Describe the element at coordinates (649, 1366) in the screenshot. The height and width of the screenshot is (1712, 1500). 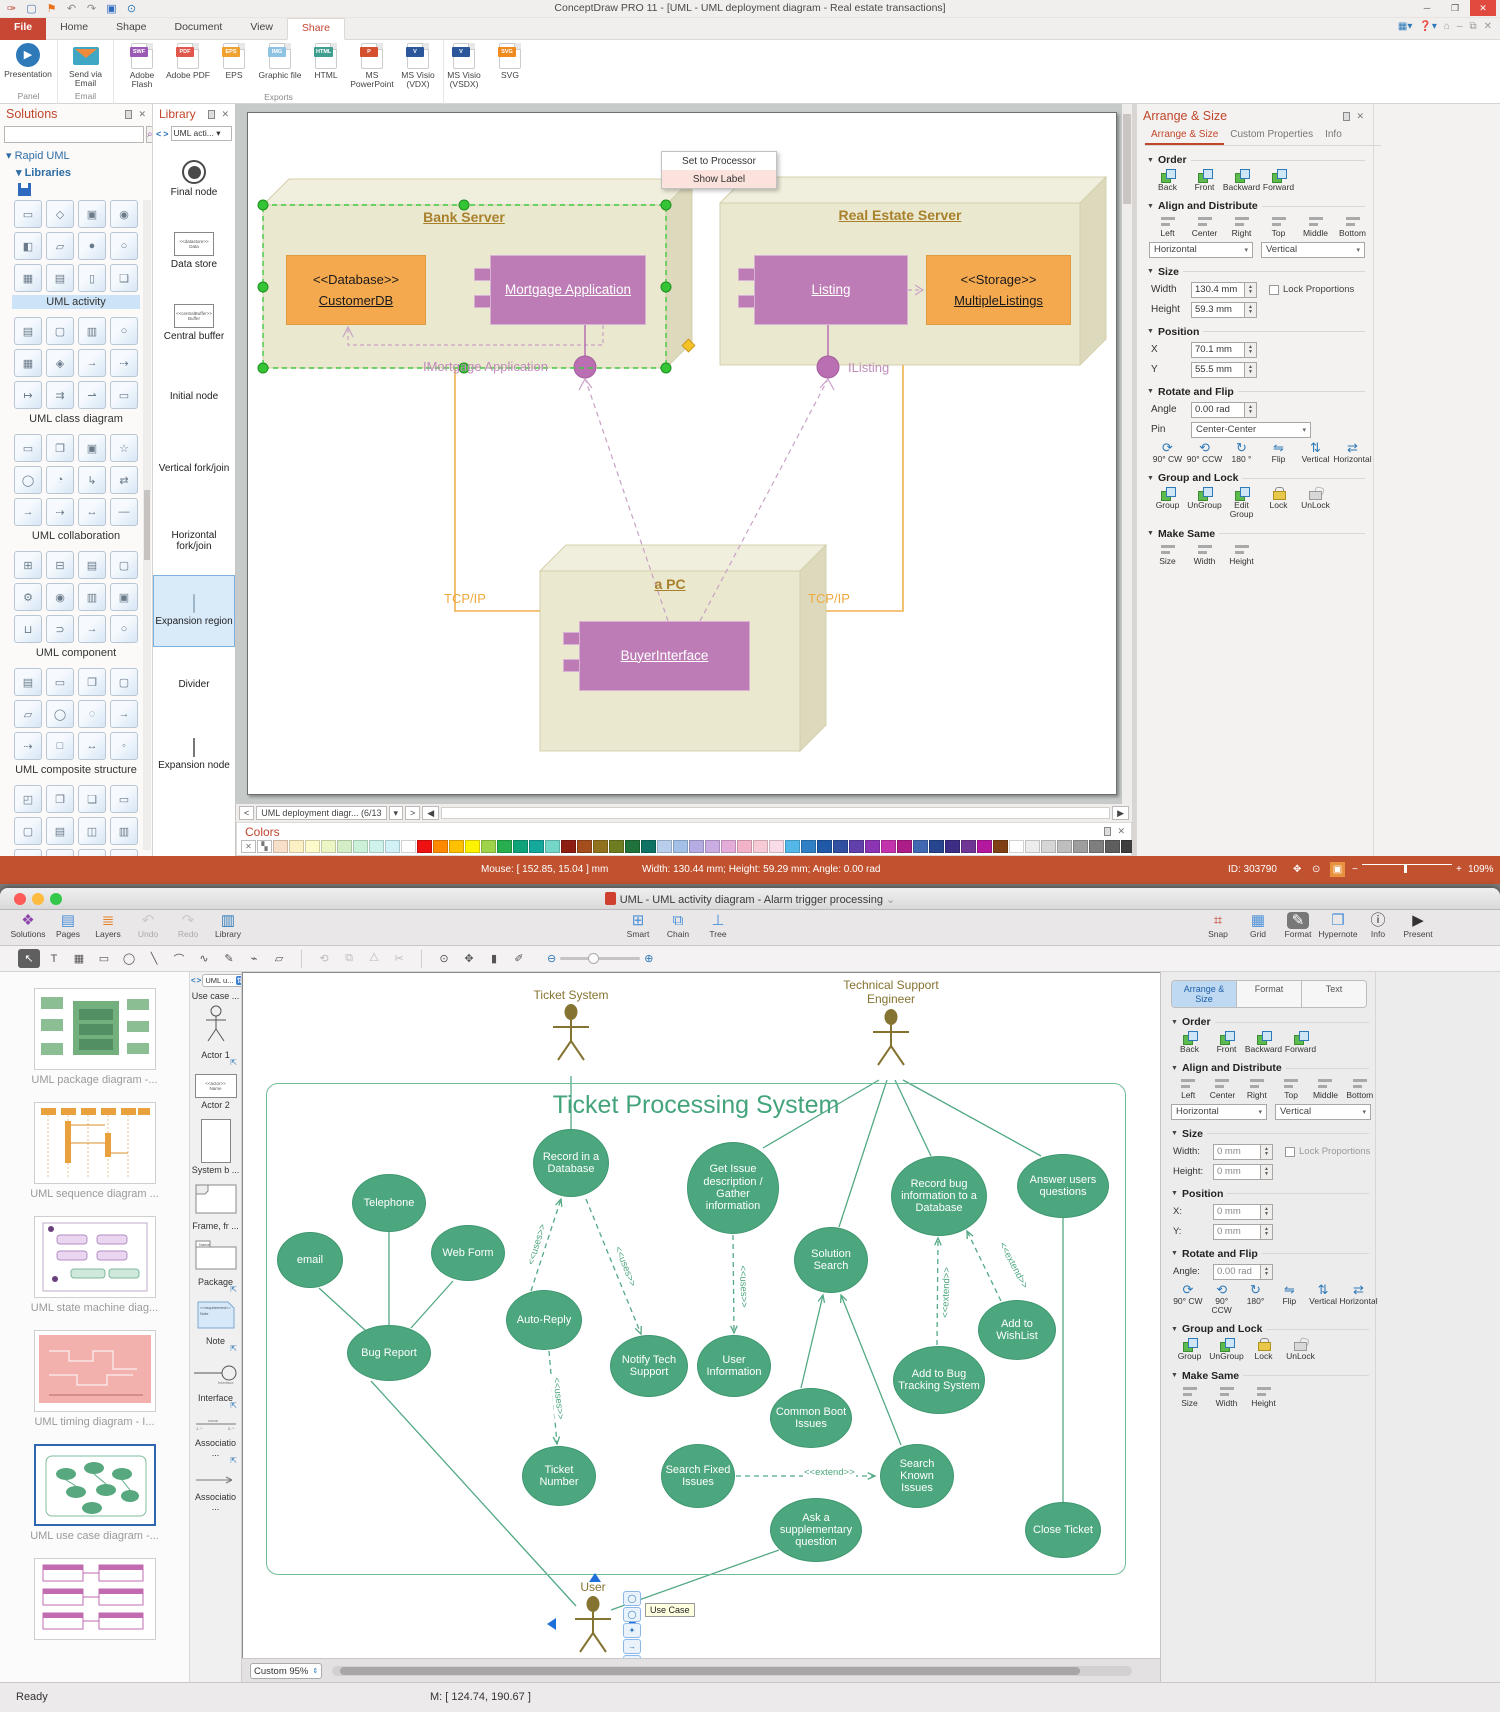
I see `use-case-notify-tech-support: Notify Tech Support` at that location.